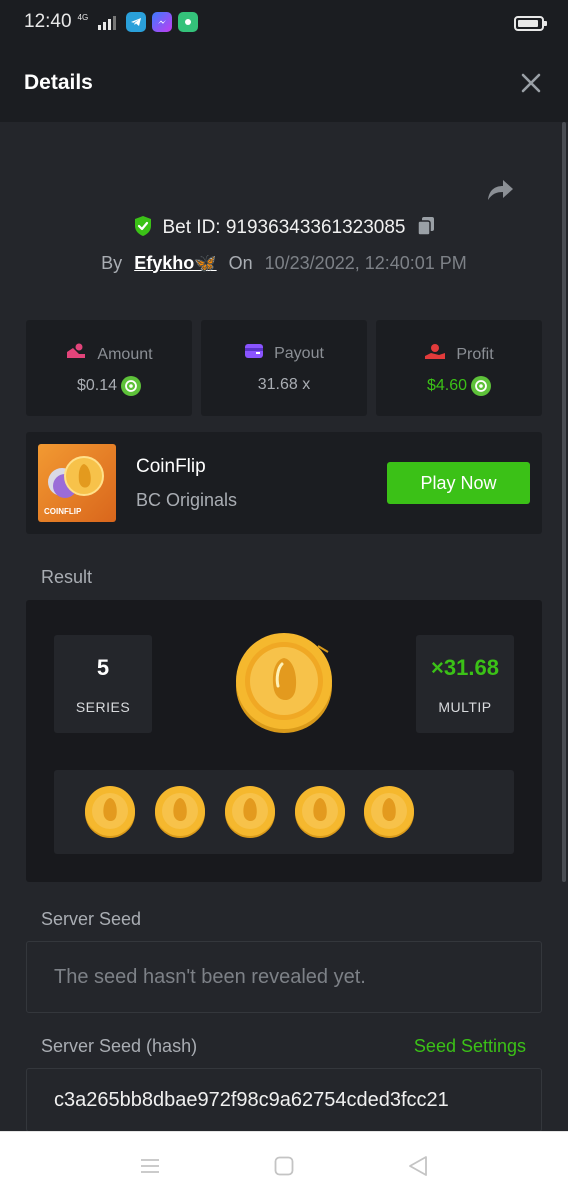 This screenshot has width=568, height=1200. I want to click on series-box: 5 SERIES, so click(103, 684).